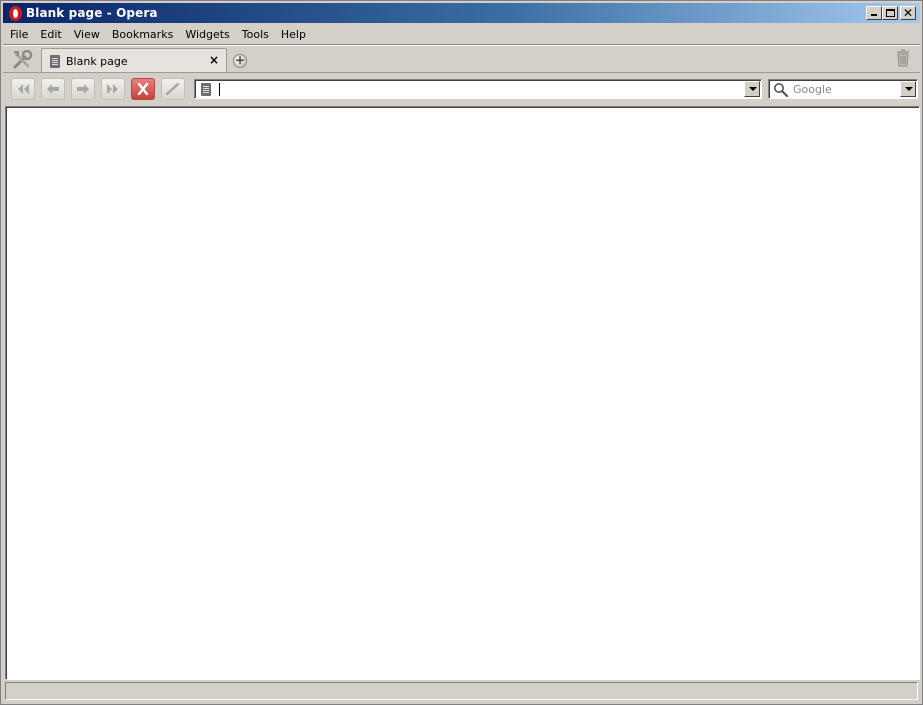  I want to click on search-box, so click(843, 89).